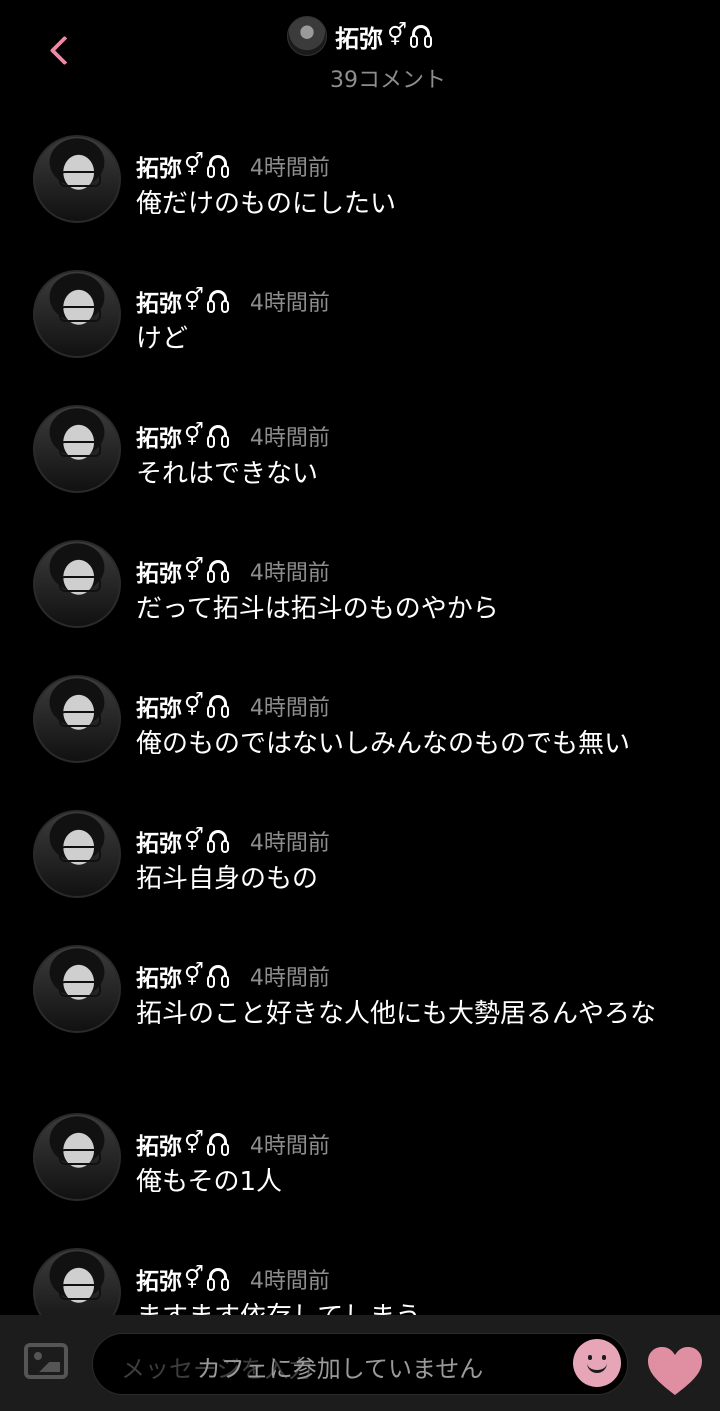 This screenshot has height=1411, width=720. I want to click on comment-text: だって拓斗は拓斗のものやから, so click(317, 609).